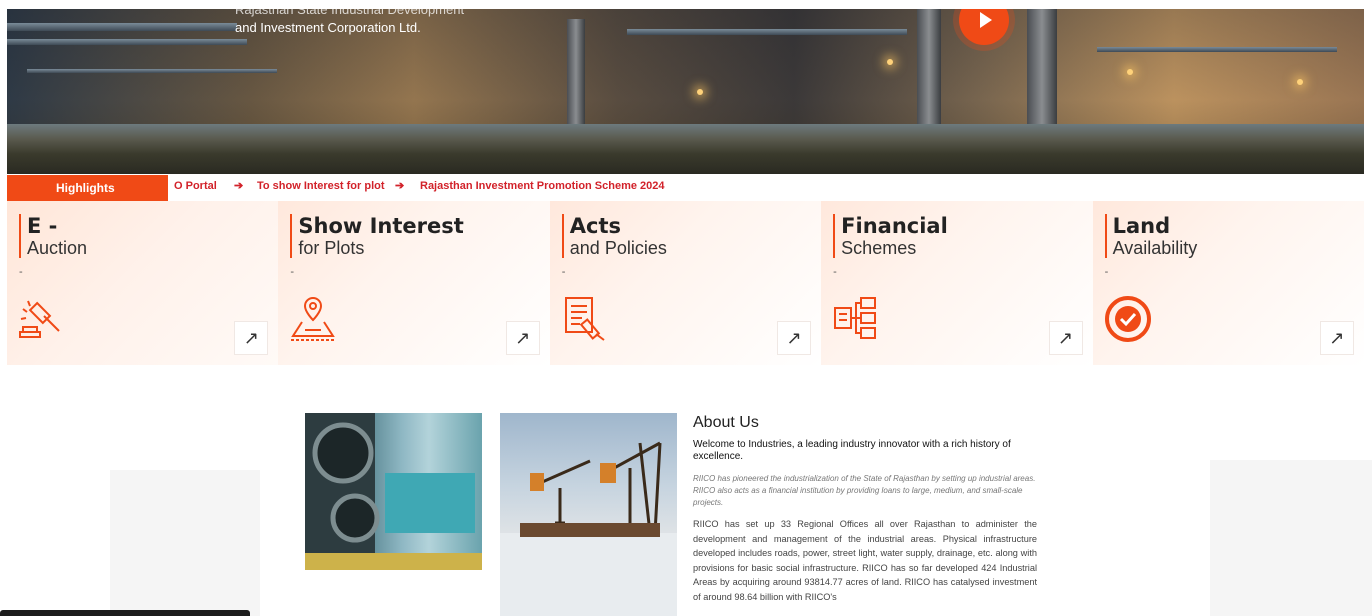  Describe the element at coordinates (381, 226) in the screenshot. I see `card-title: Show Interest` at that location.